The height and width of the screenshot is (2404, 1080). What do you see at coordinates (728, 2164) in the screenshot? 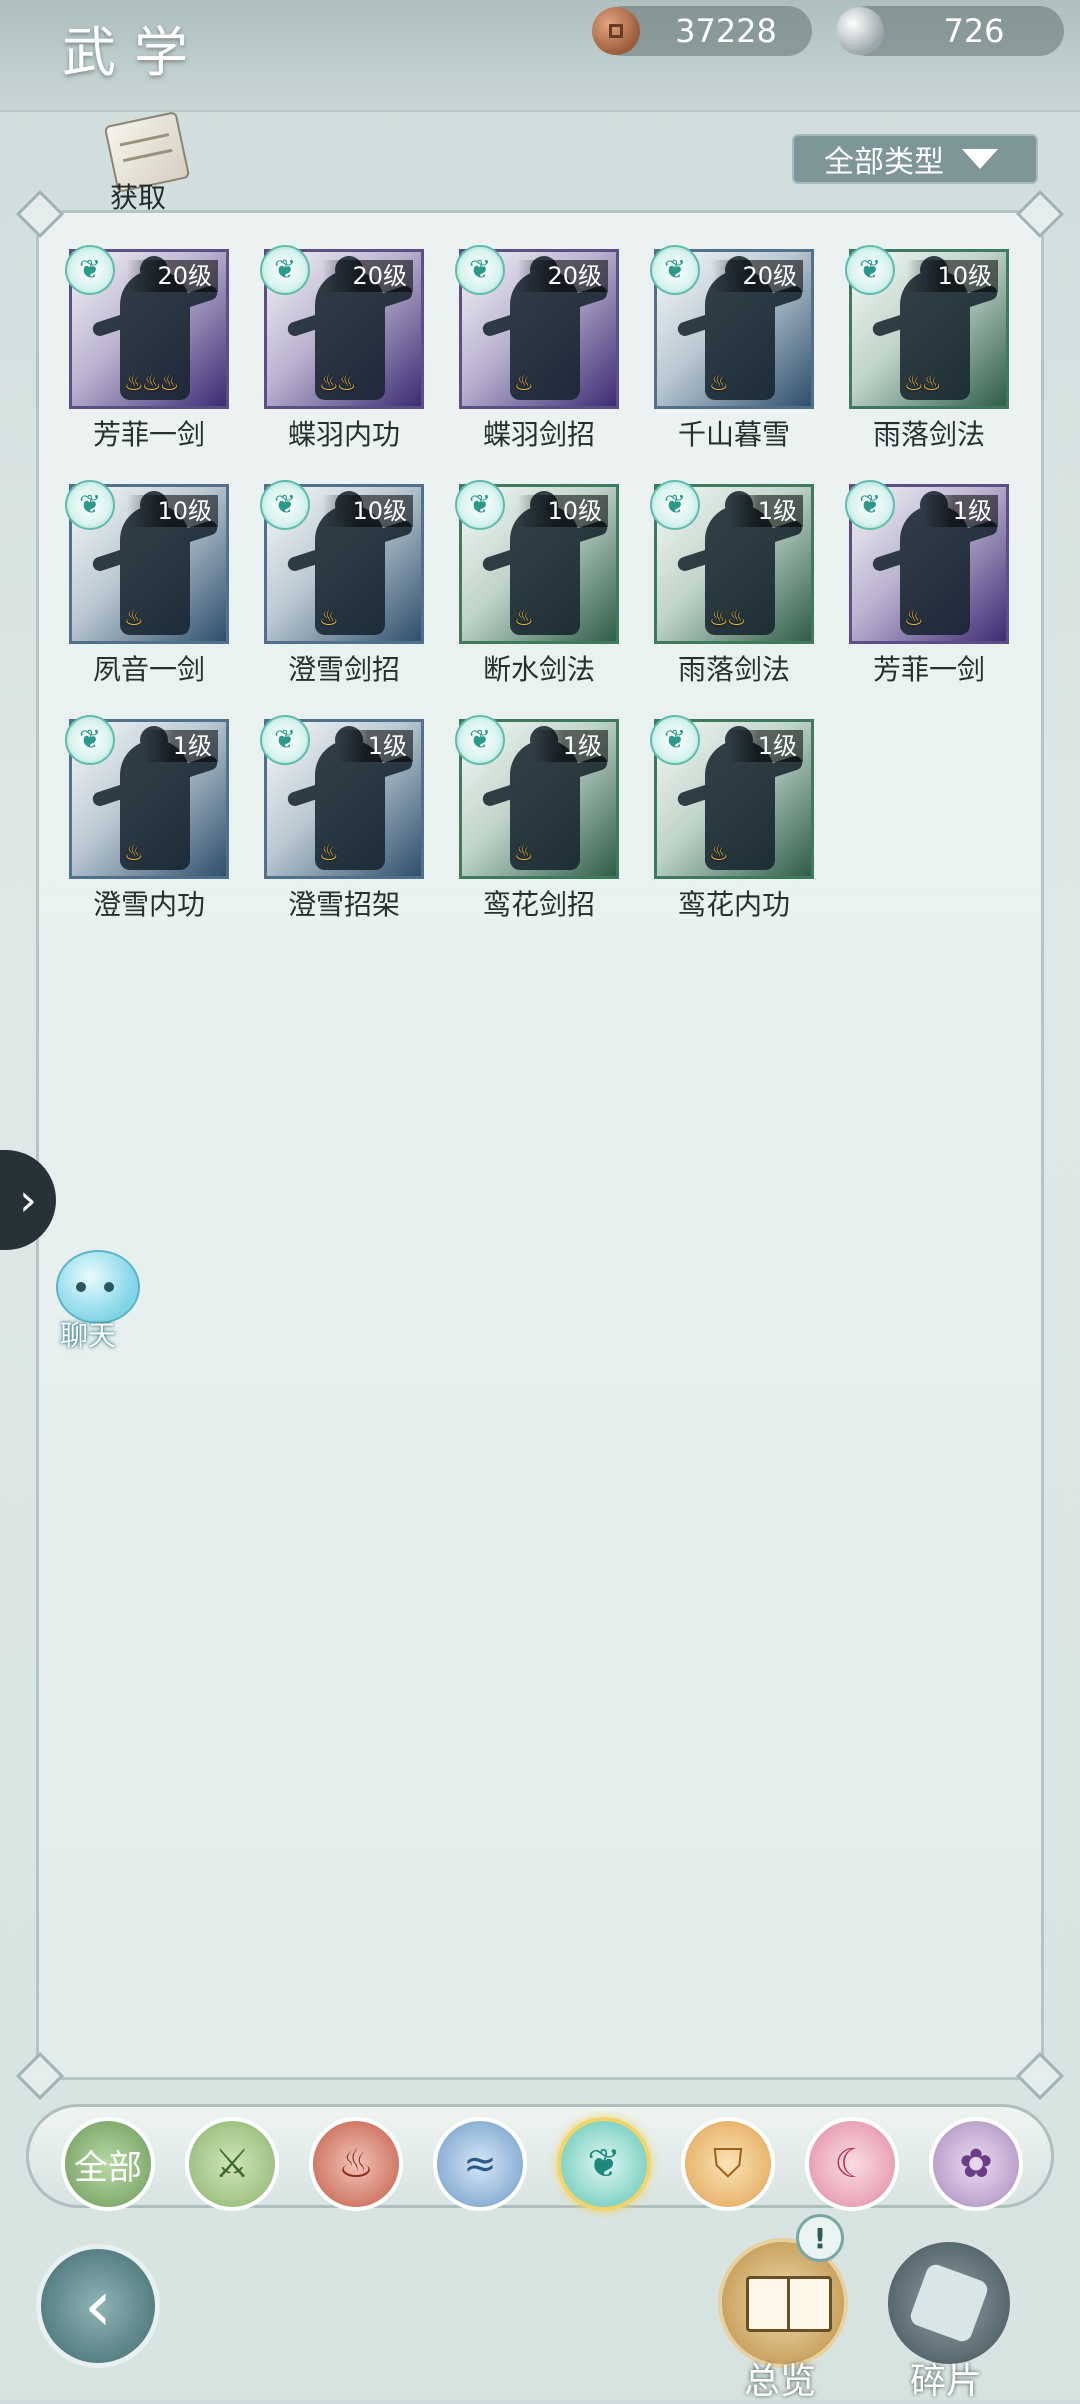
I see `shield-sect-icon: ⛉` at bounding box center [728, 2164].